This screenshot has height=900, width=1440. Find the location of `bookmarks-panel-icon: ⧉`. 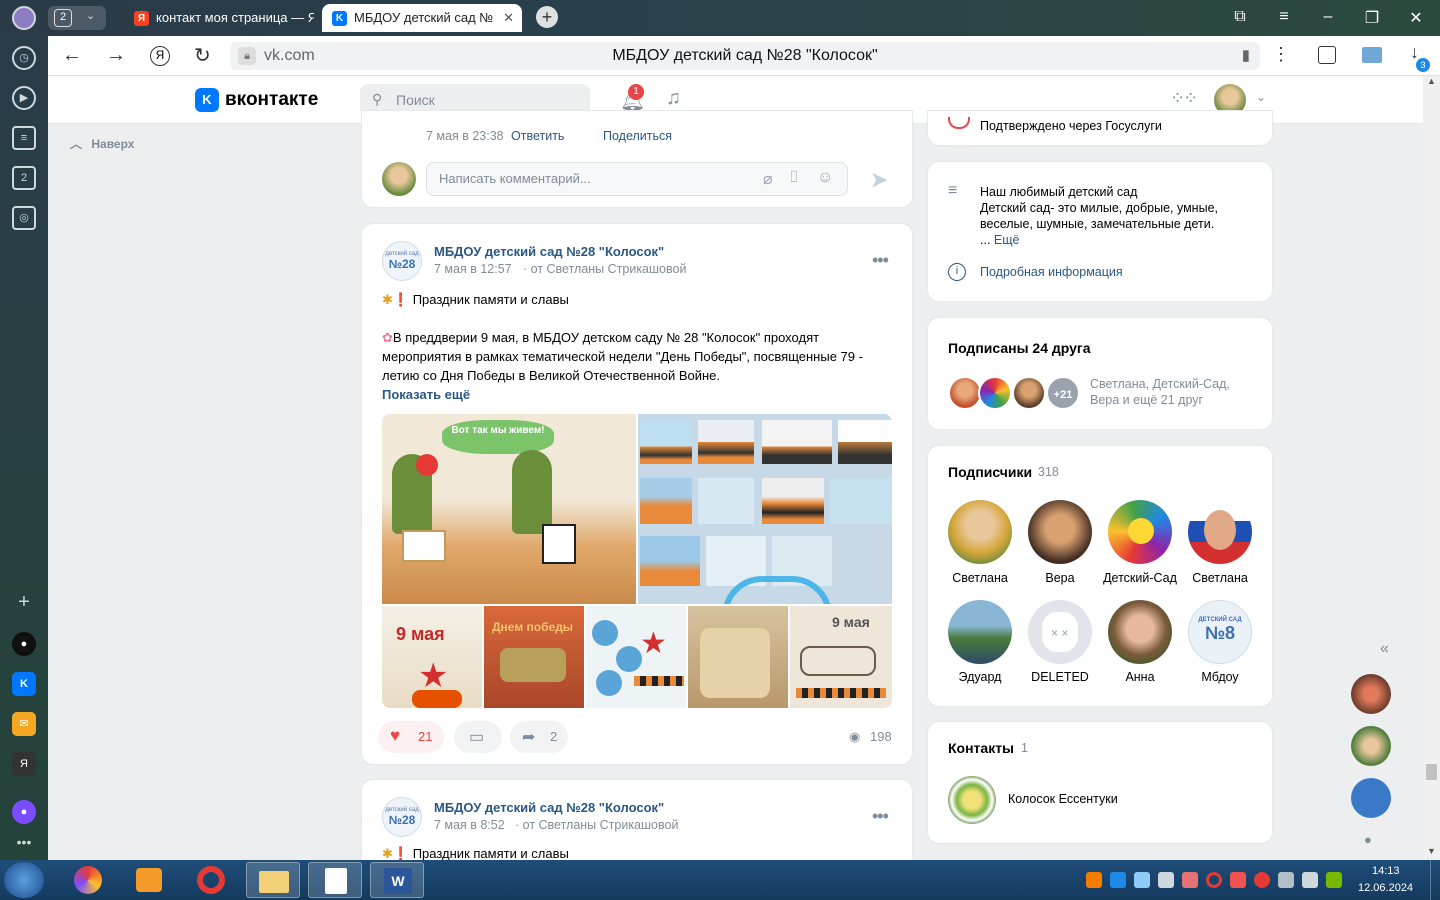

bookmarks-panel-icon: ⧉ is located at coordinates (1240, 17).